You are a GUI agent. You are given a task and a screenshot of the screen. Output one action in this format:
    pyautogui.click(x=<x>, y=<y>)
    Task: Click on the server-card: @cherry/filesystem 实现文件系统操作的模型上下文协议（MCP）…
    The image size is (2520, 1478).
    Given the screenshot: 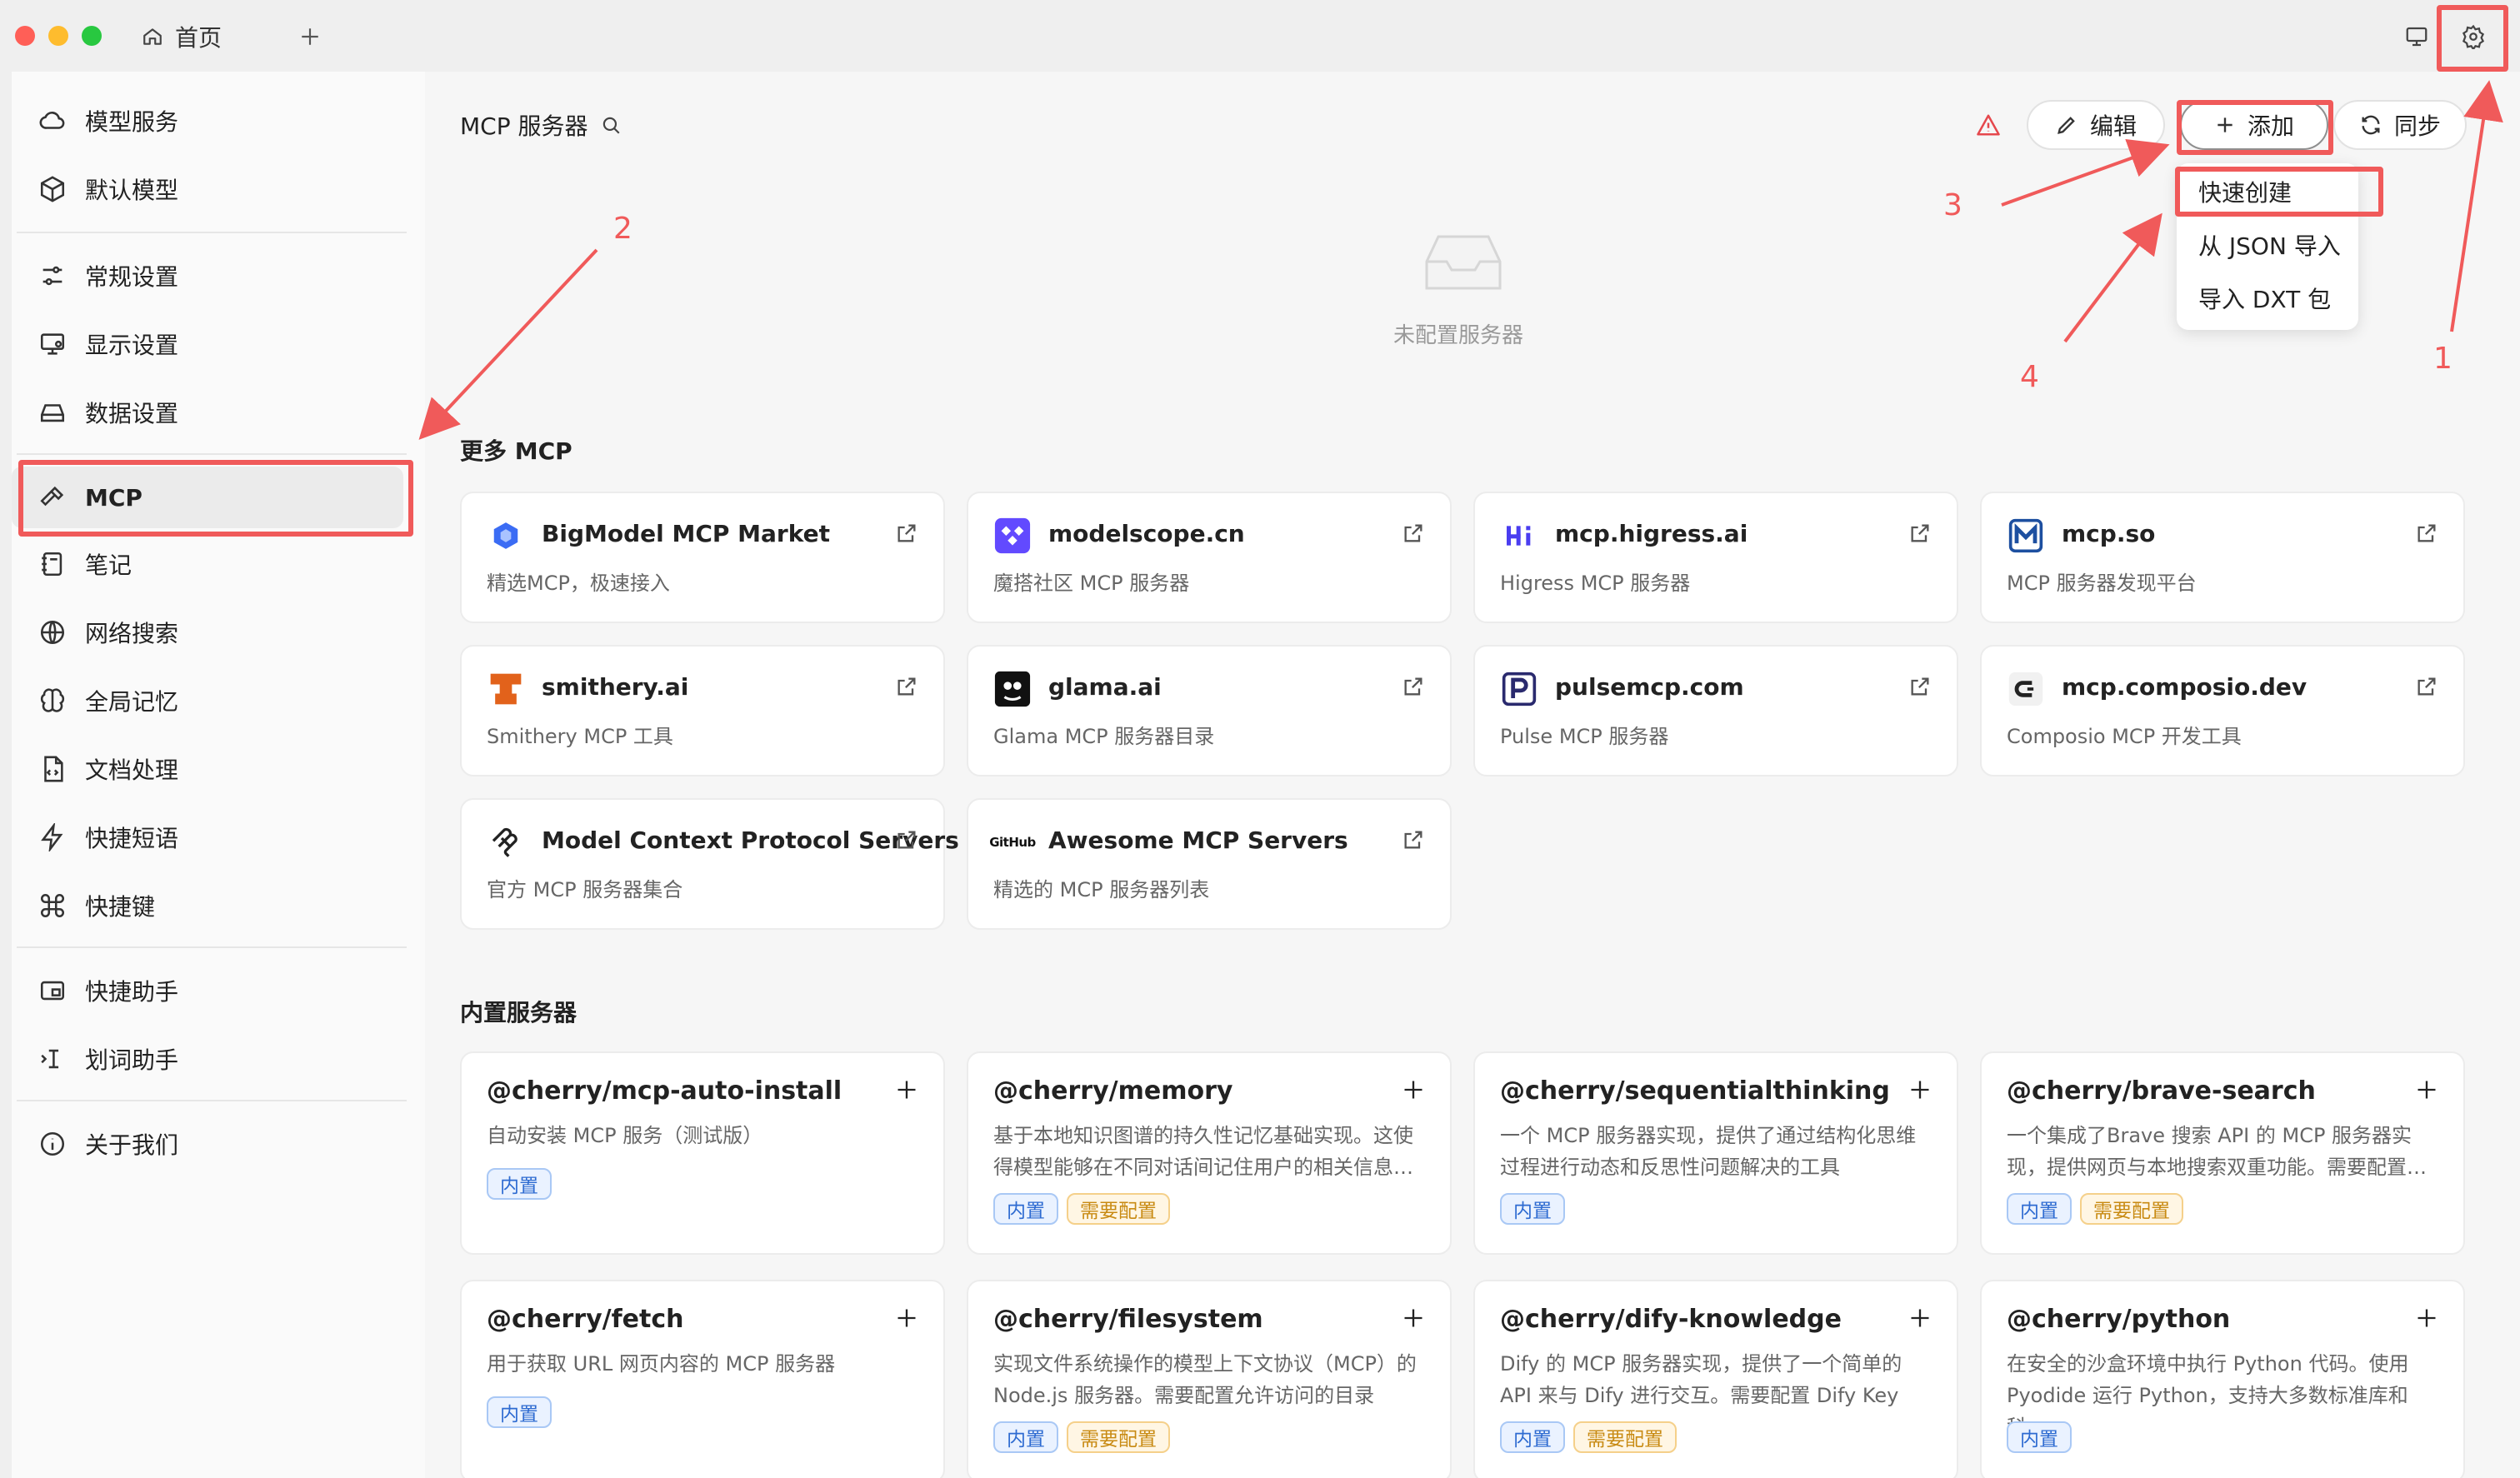 What is the action you would take?
    pyautogui.click(x=1209, y=1379)
    